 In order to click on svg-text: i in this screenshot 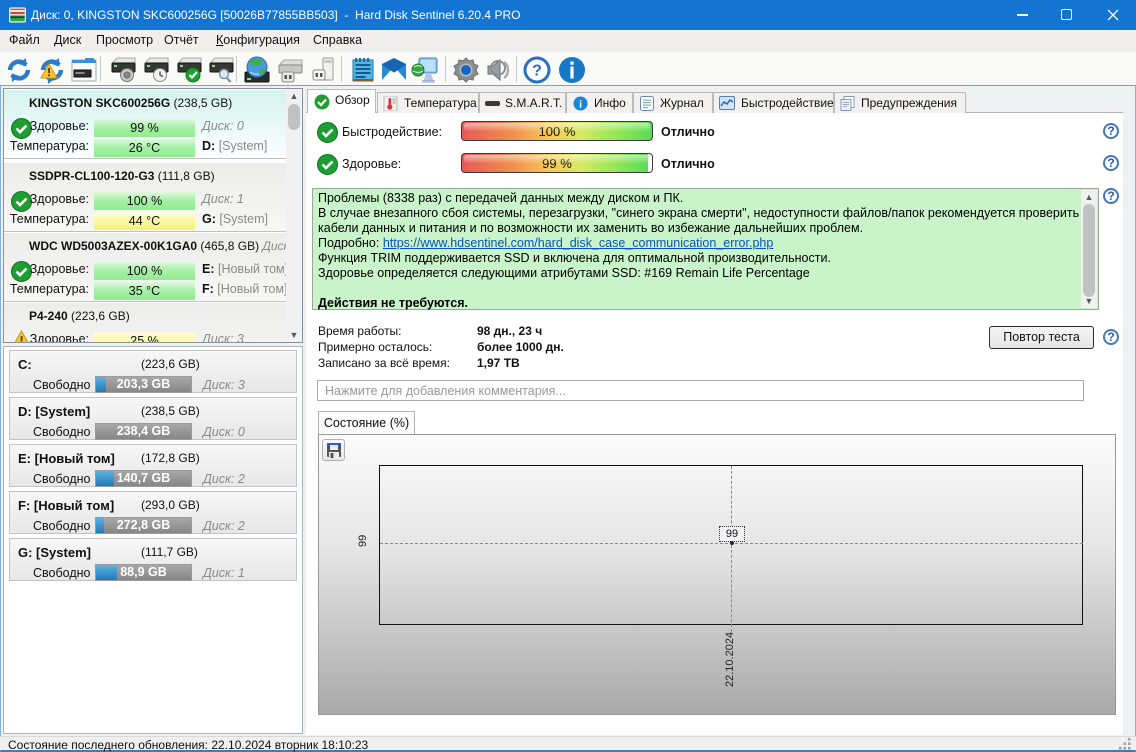, I will do `click(580, 104)`.